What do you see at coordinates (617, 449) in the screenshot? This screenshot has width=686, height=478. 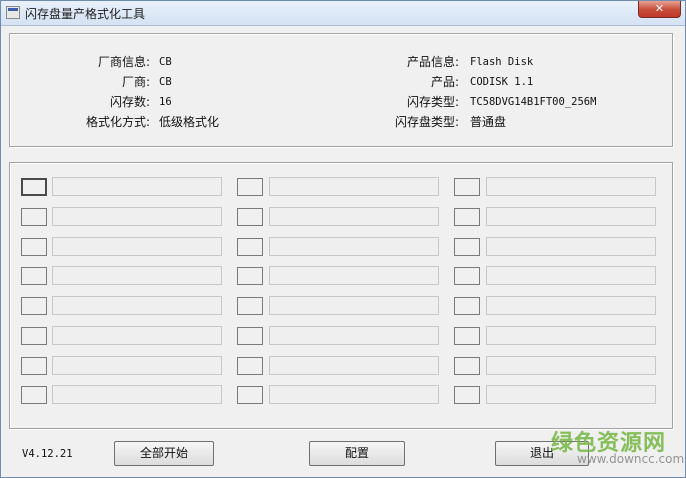 I see `watermark: 绿色资源网 www.downcc.com` at bounding box center [617, 449].